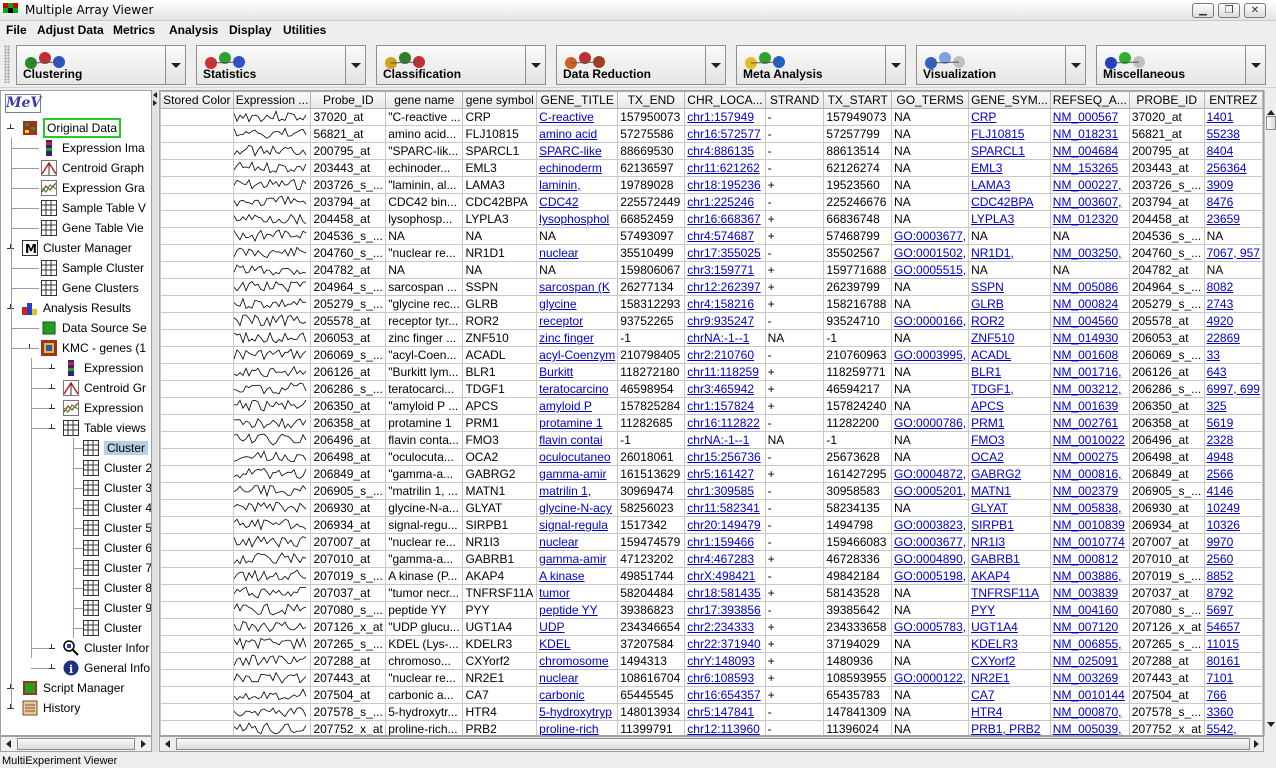 Image resolution: width=1276 pixels, height=768 pixels. I want to click on cell-gene-symbol: PRM1, so click(500, 423).